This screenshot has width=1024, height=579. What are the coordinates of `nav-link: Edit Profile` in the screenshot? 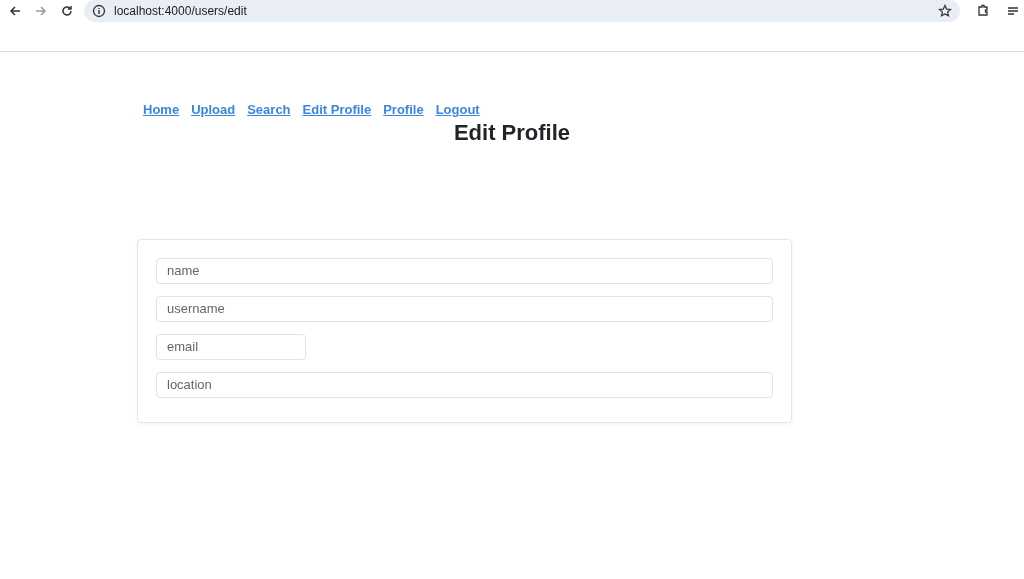 It's located at (337, 110).